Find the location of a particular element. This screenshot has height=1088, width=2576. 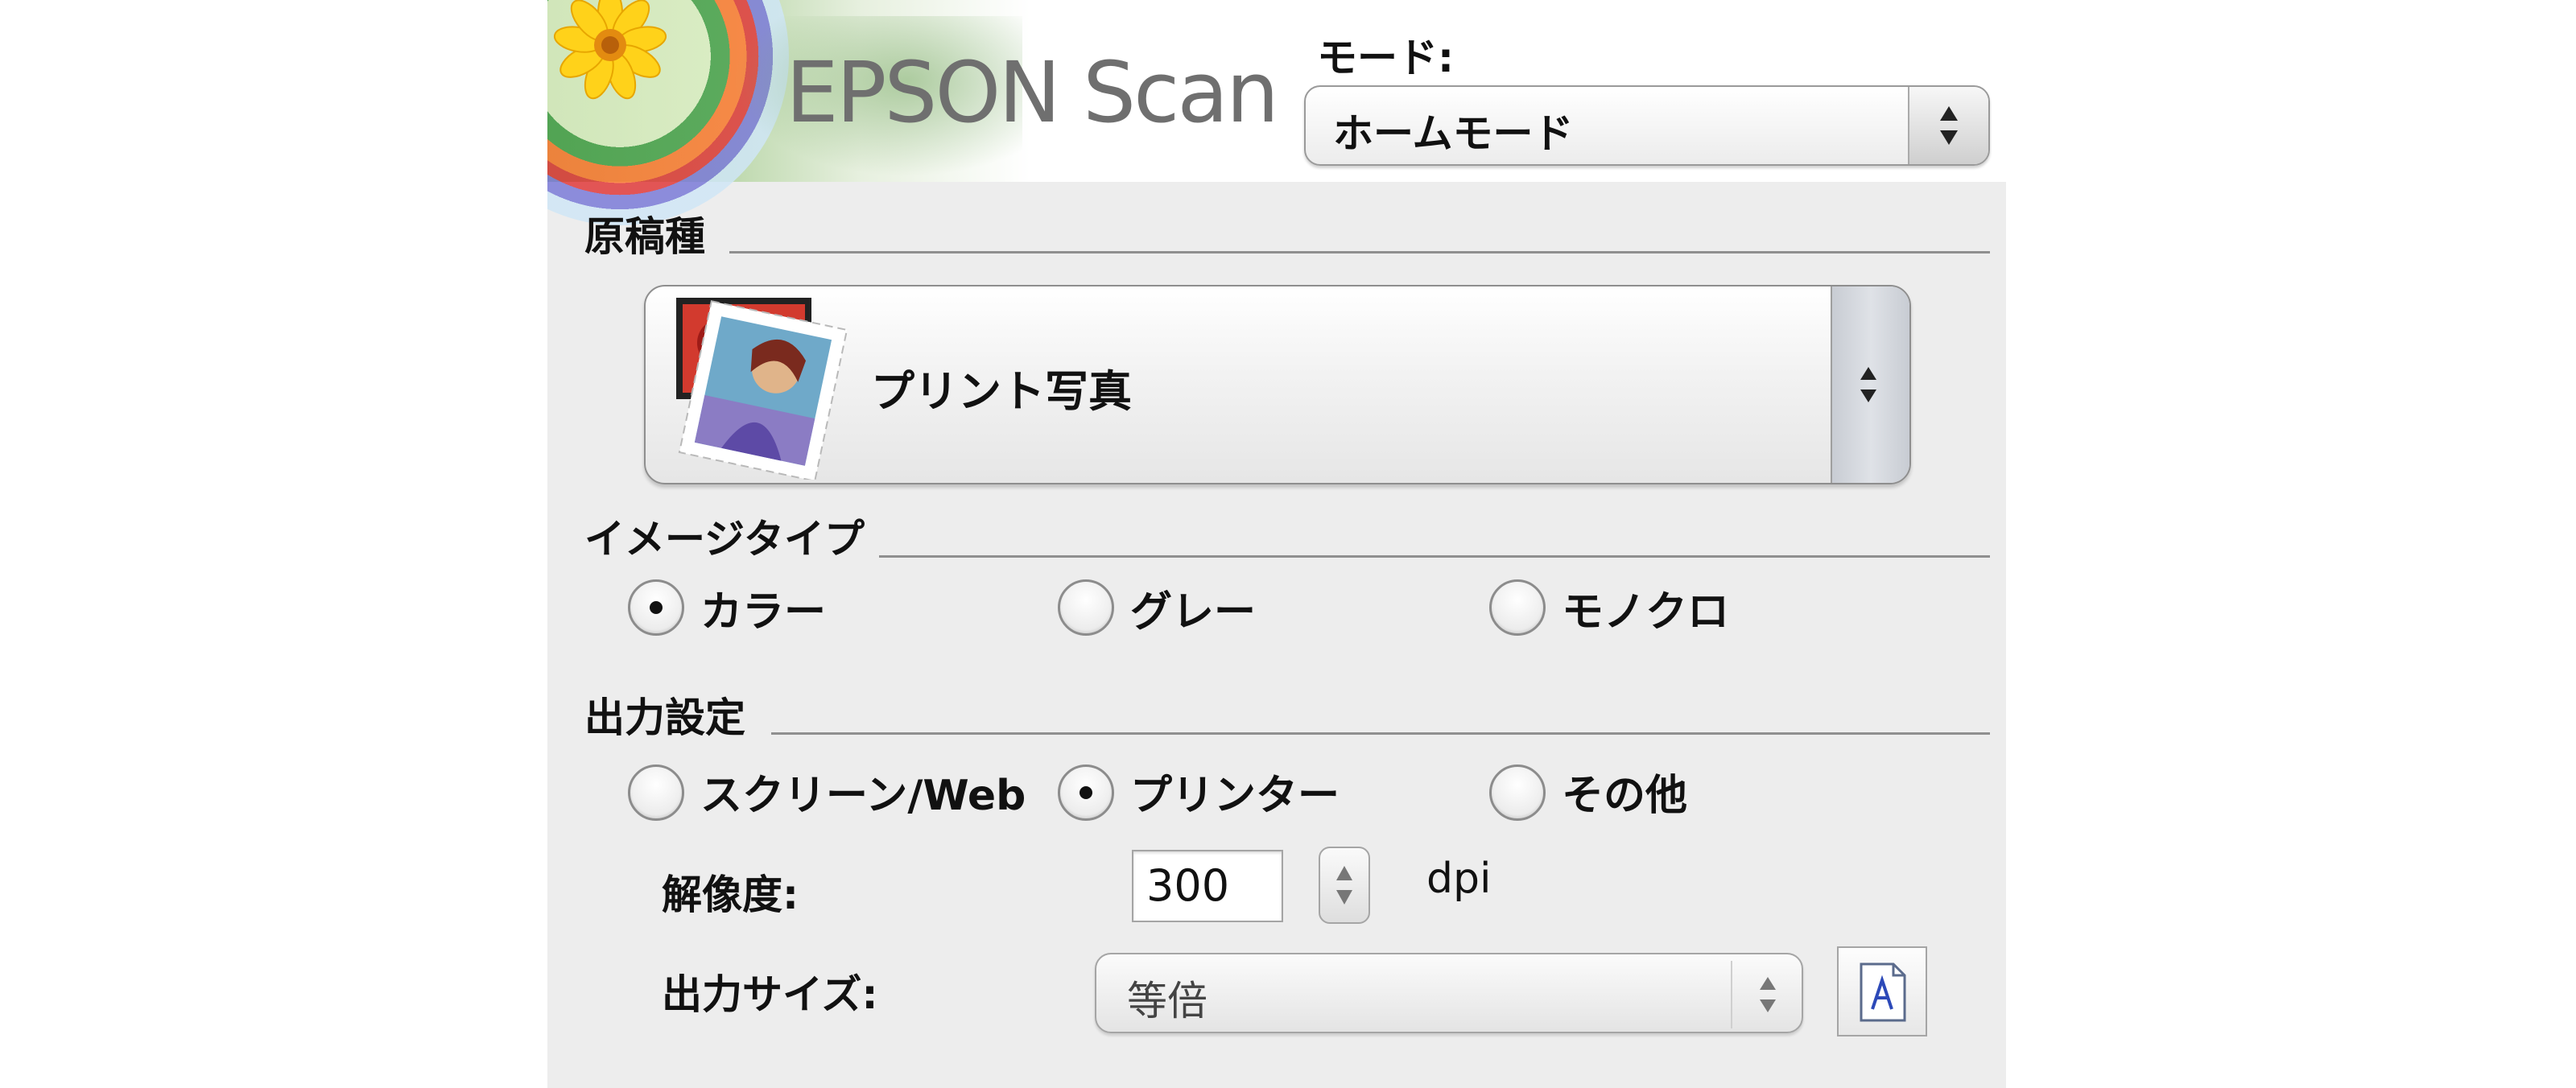

document-type-title: 原稿種 is located at coordinates (644, 236).